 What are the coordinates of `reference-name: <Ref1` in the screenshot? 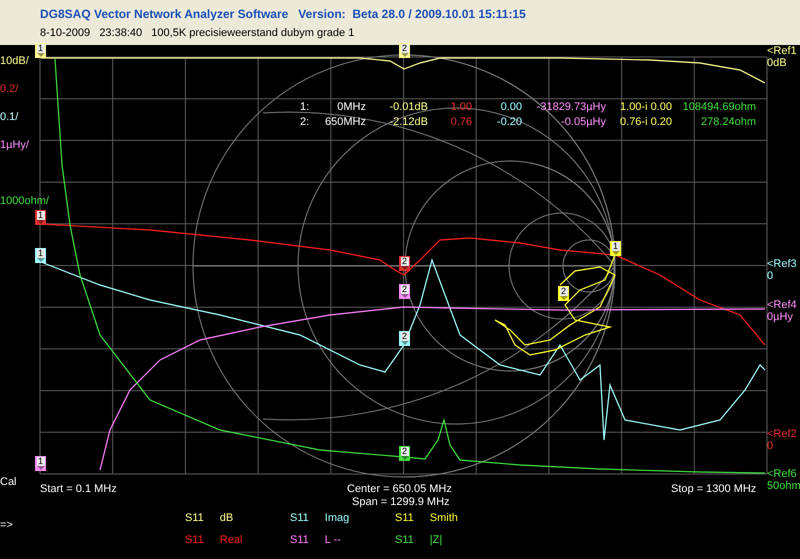 It's located at (782, 51).